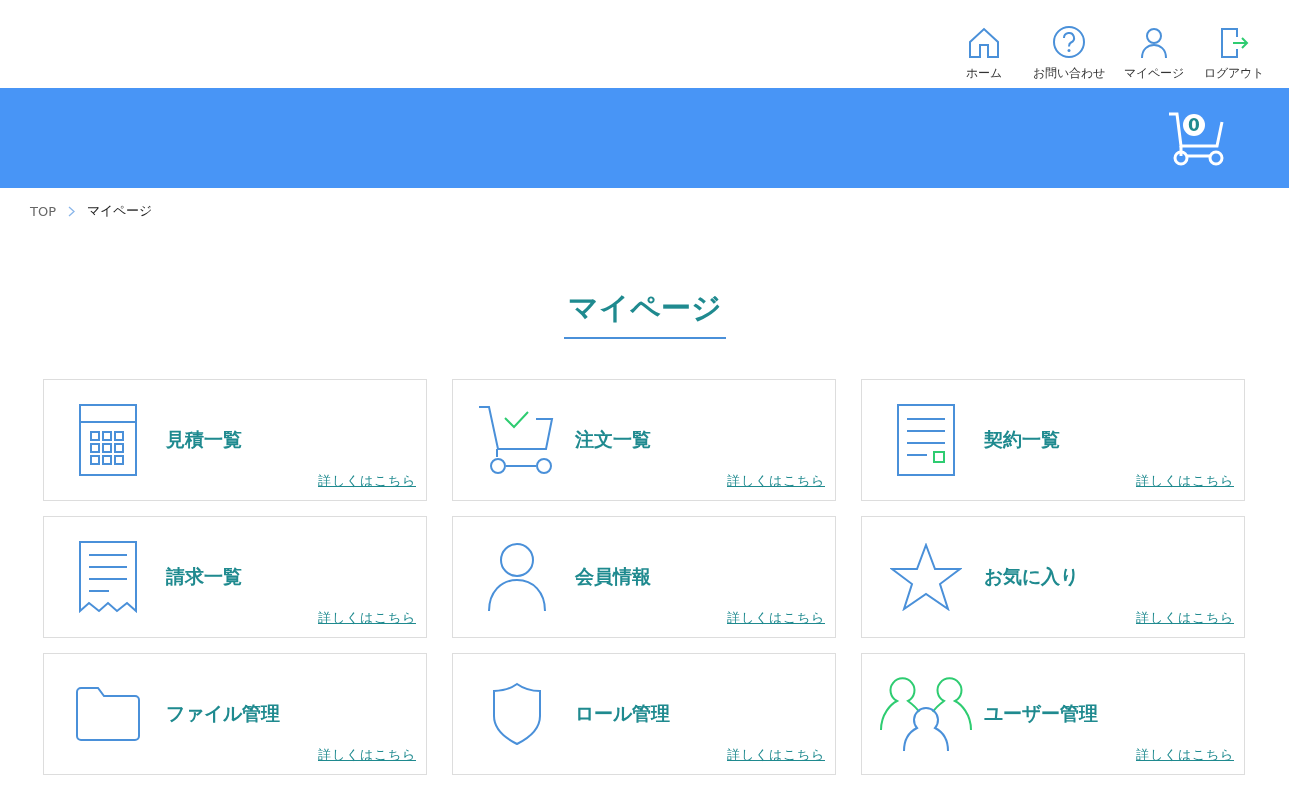  Describe the element at coordinates (204, 576) in the screenshot. I see `card-title: 請求一覧` at that location.